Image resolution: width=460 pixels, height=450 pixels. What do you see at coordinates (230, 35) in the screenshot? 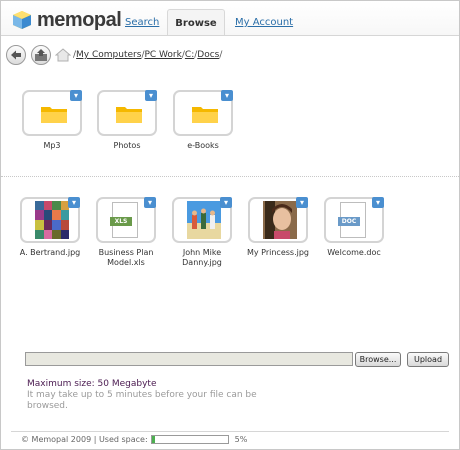
I see `header-divider` at bounding box center [230, 35].